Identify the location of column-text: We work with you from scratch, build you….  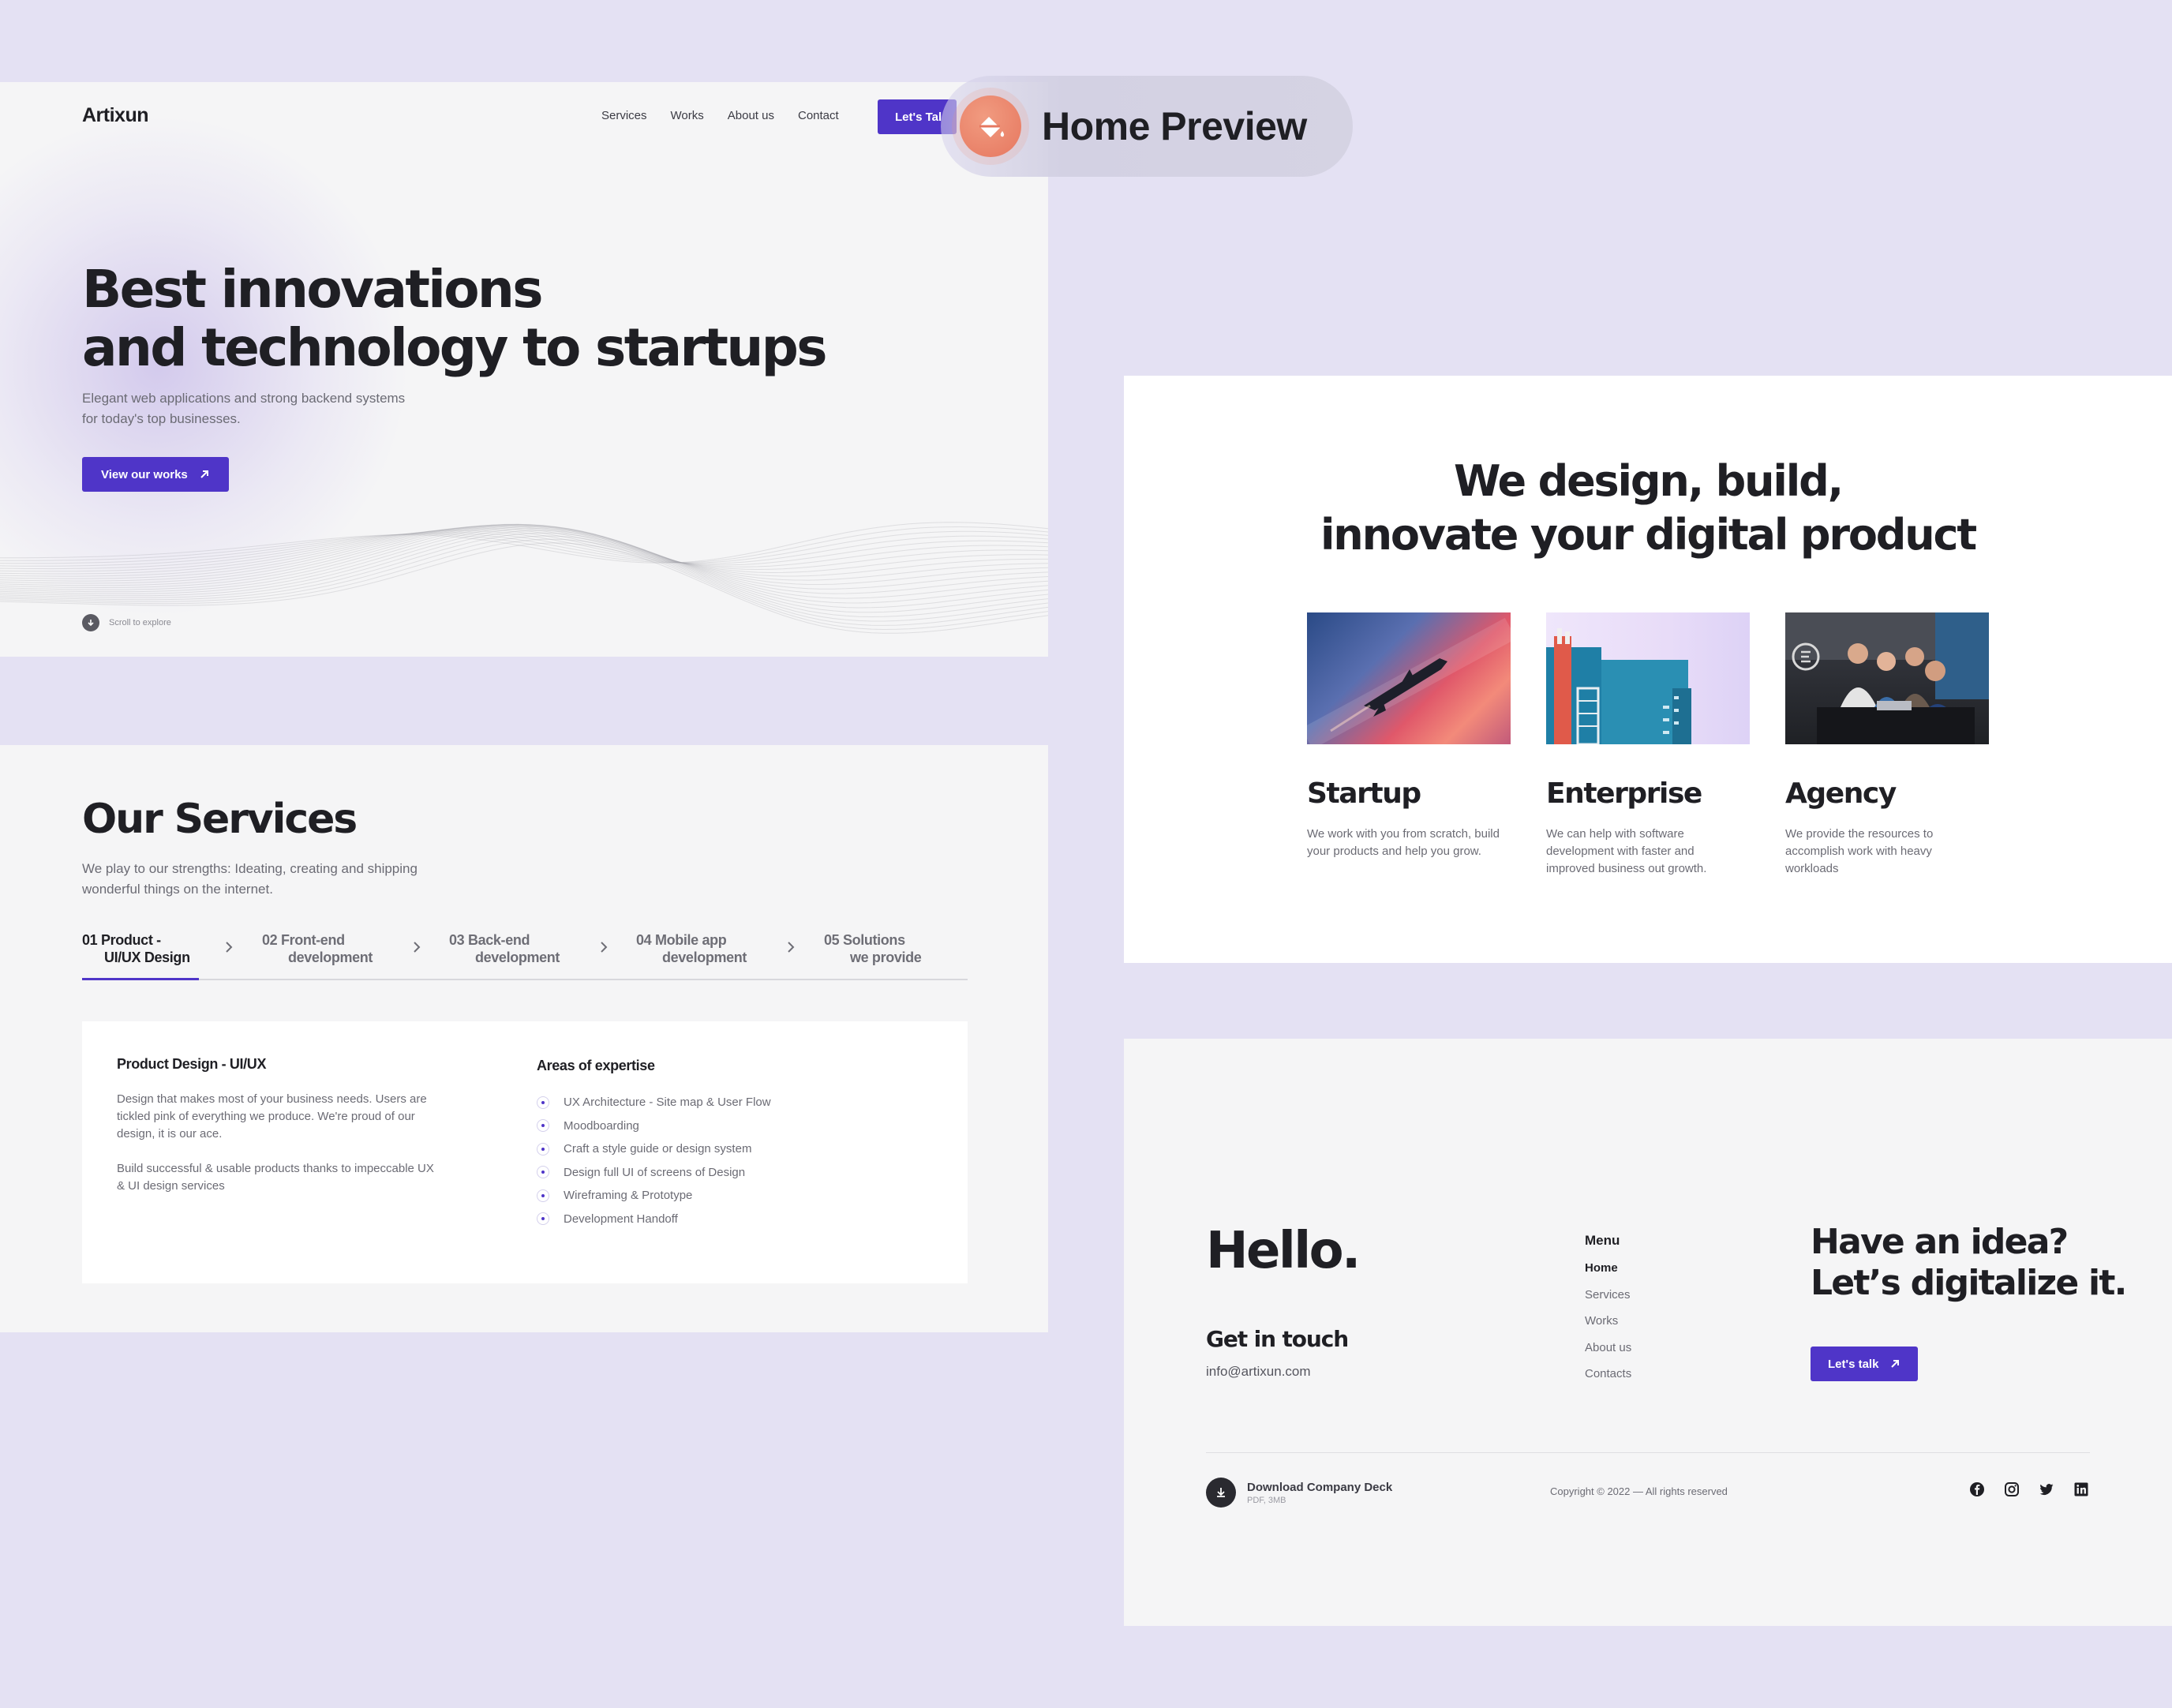
(1403, 842).